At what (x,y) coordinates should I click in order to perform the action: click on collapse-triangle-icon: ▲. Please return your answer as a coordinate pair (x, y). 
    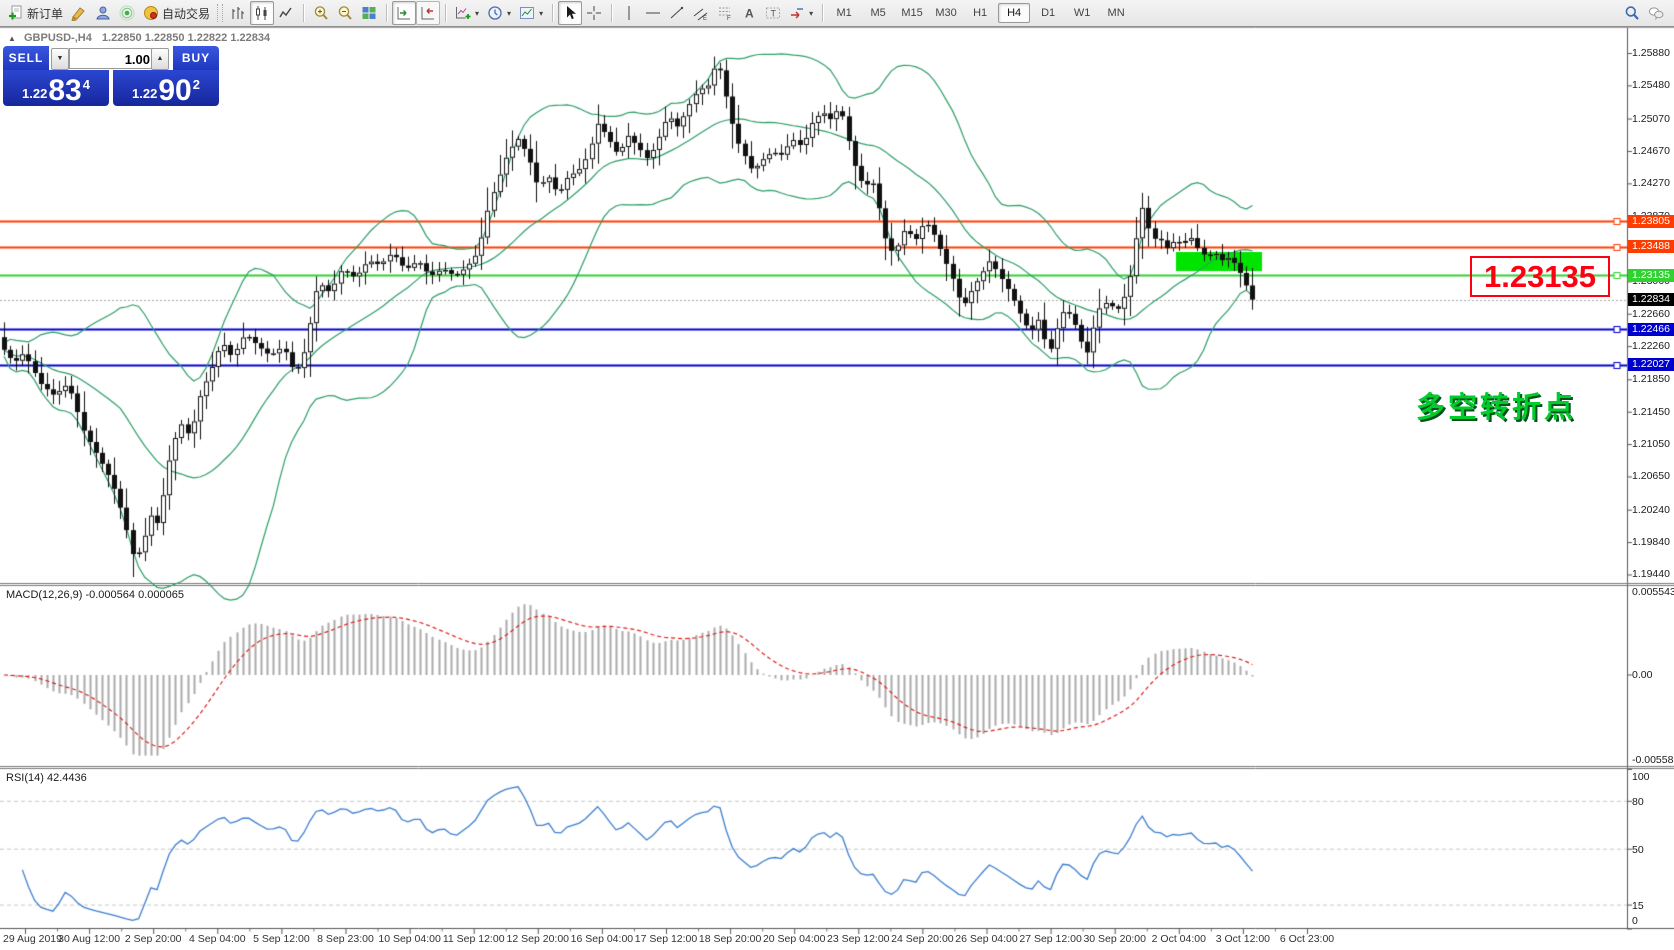
    Looking at the image, I should click on (12, 38).